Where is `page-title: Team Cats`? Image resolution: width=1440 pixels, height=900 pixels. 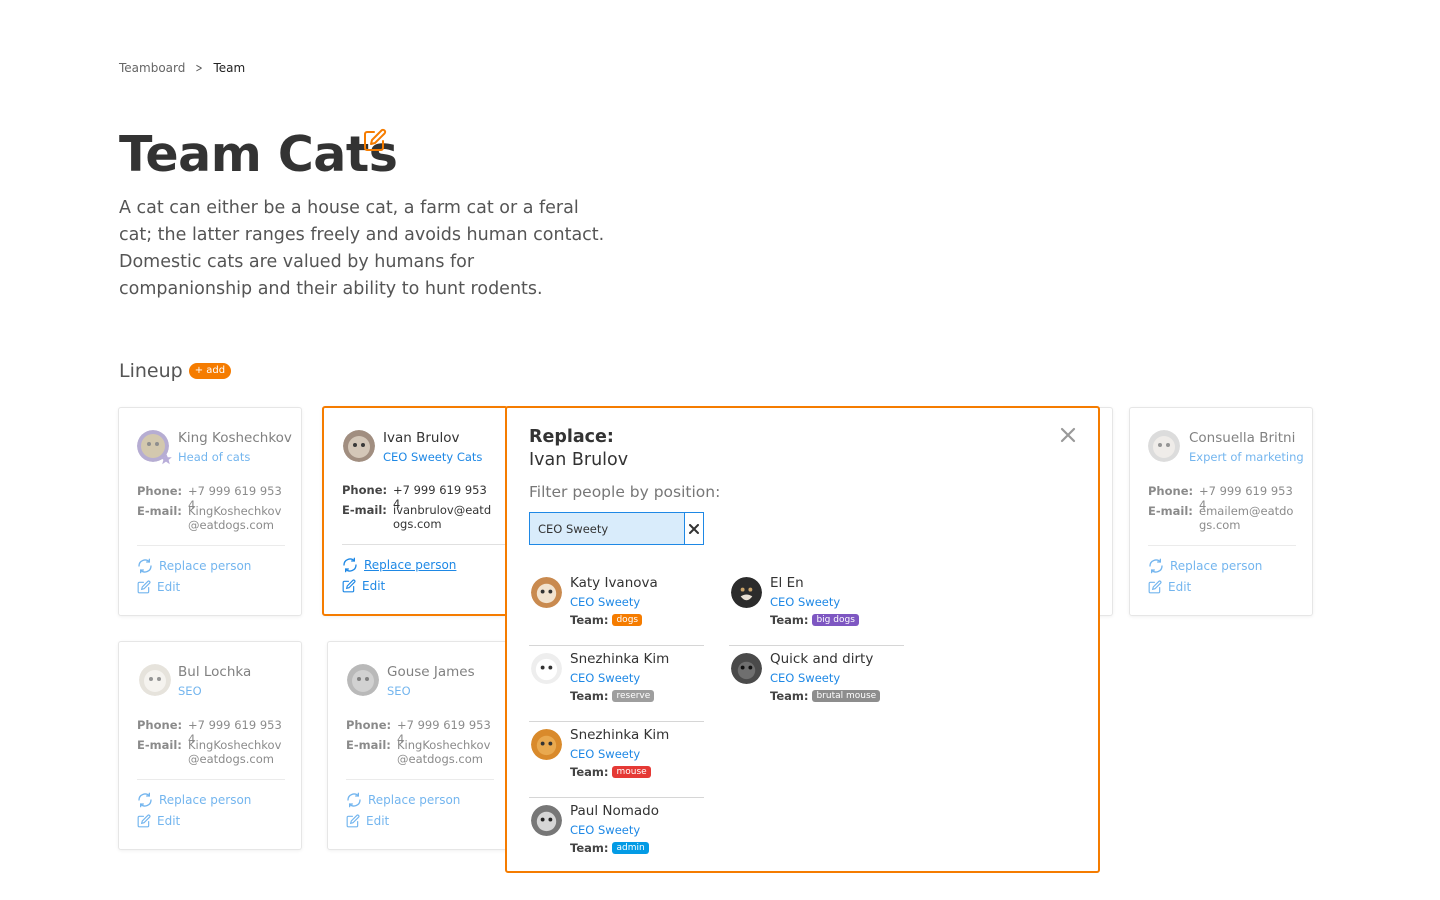
page-title: Team Cats is located at coordinates (258, 154).